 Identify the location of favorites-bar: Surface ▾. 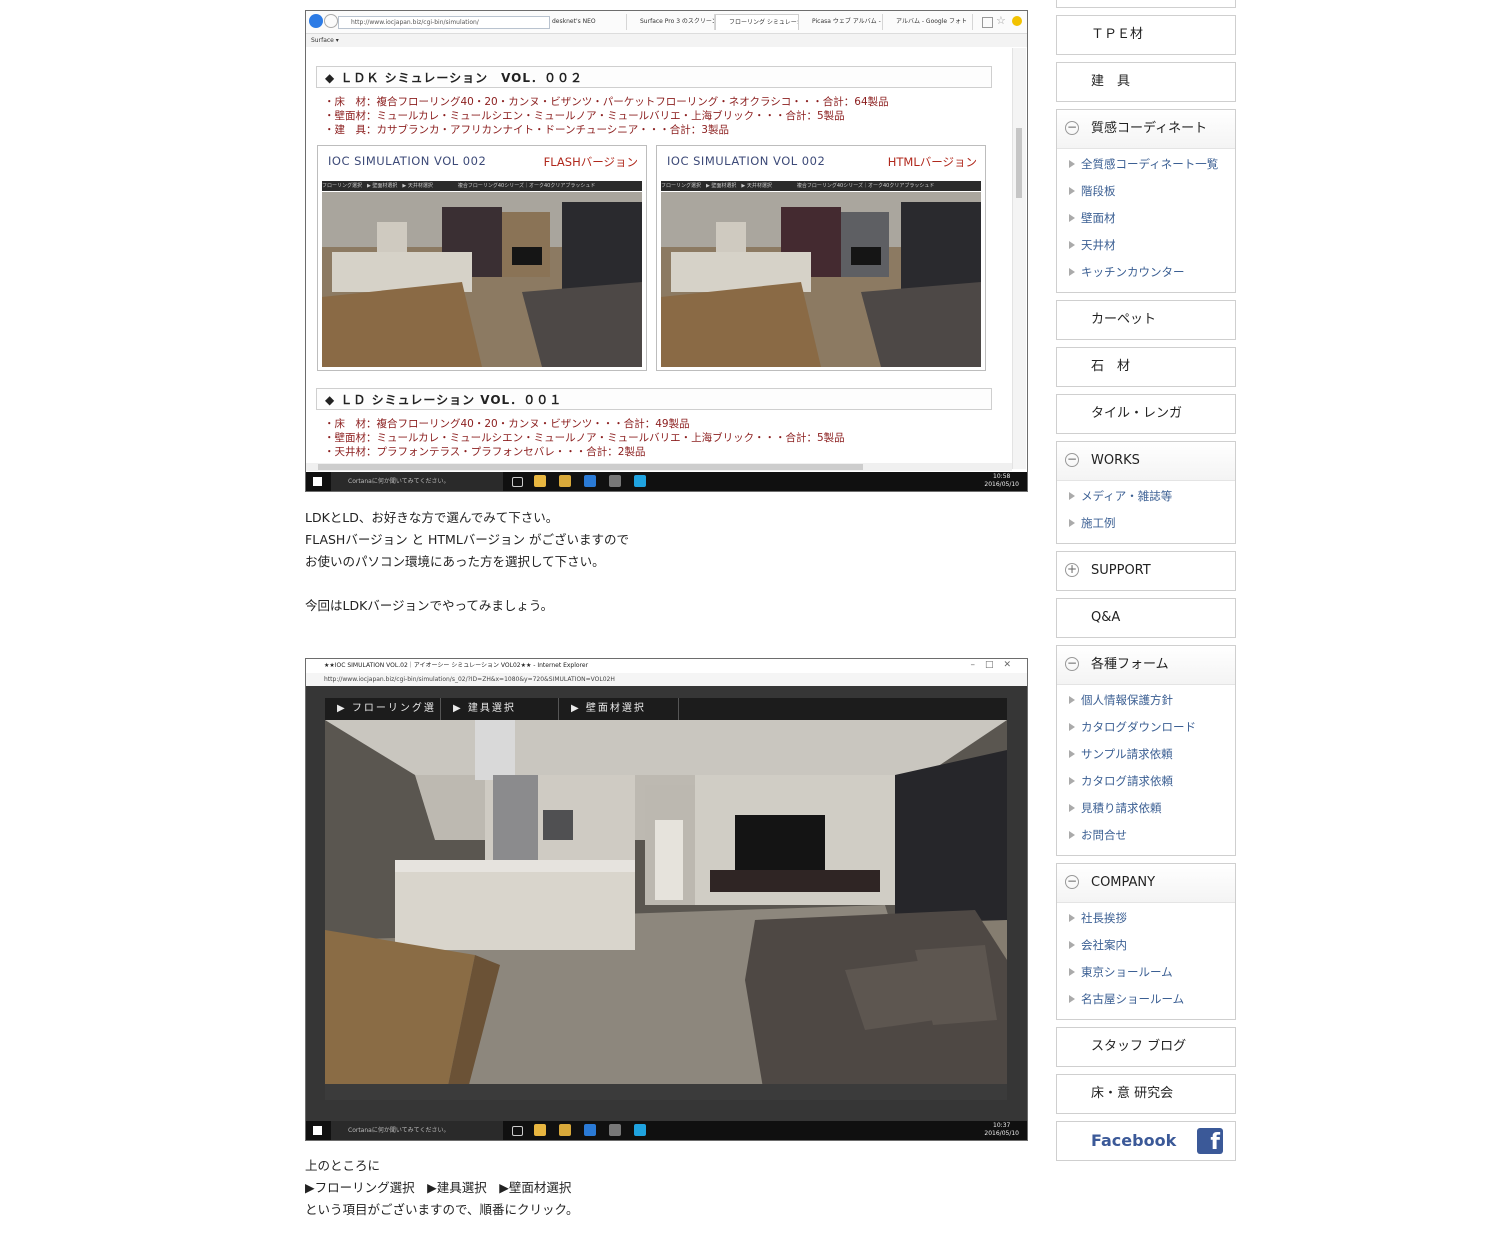
(666, 40).